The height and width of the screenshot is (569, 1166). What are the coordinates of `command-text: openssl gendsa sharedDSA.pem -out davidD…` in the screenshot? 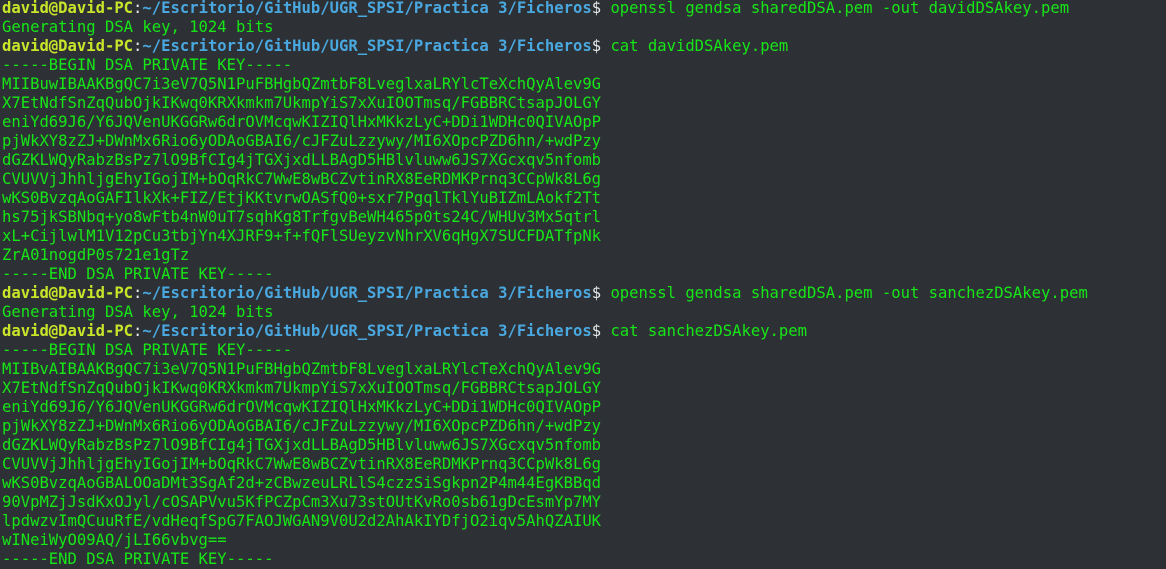 It's located at (840, 8).